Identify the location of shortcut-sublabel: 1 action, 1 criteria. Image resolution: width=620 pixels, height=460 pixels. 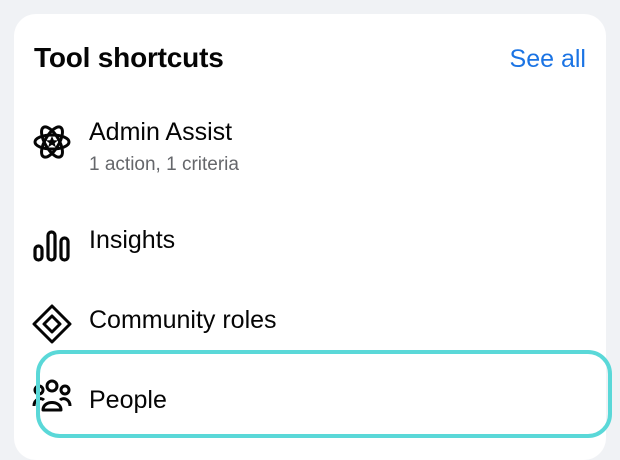
(164, 164).